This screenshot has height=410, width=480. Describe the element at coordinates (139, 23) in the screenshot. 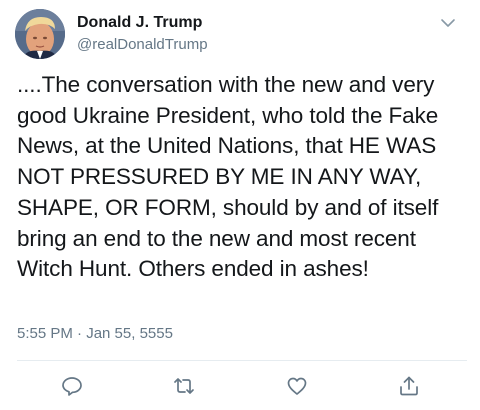

I see `display-name: Donald J. Trump` at that location.